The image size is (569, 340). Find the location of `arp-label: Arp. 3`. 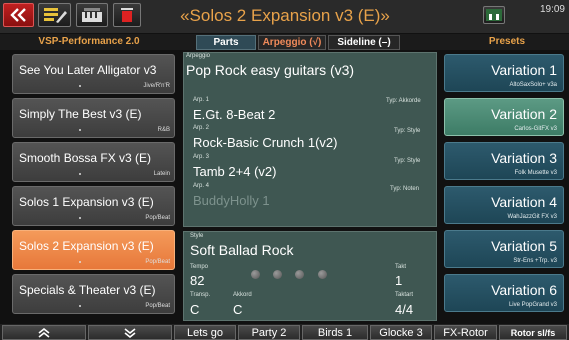

arp-label: Arp. 3 is located at coordinates (201, 157).